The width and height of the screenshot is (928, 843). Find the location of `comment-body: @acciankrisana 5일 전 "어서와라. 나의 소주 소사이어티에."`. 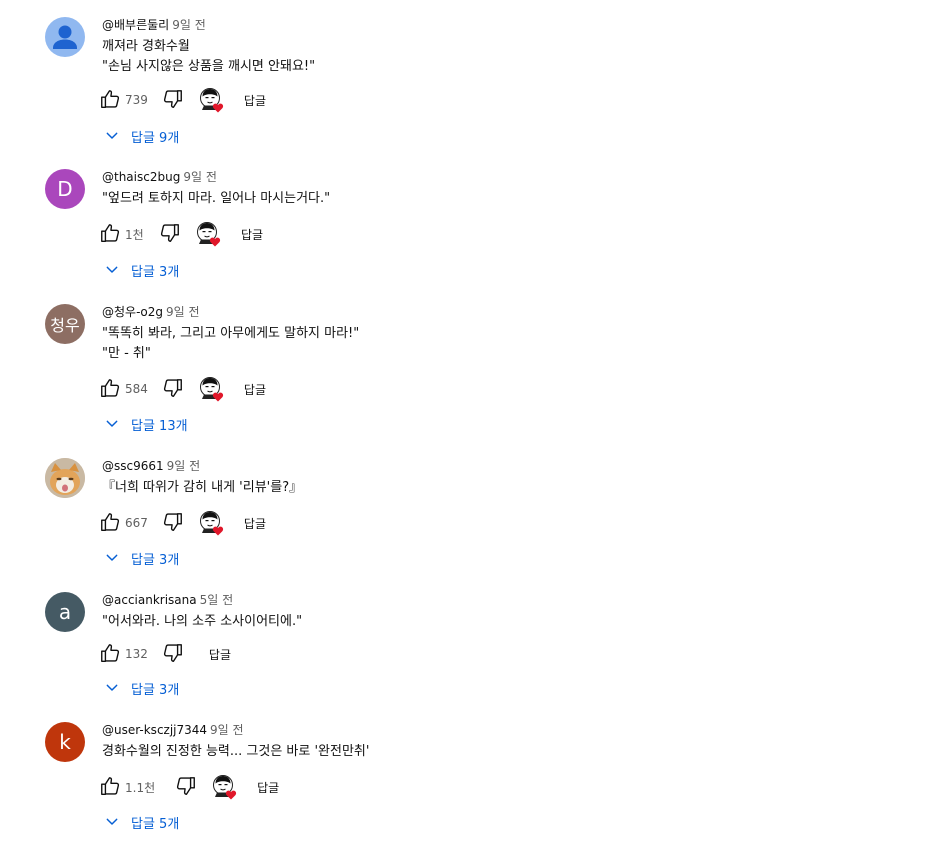

comment-body: @acciankrisana 5일 전 "어서와라. 나의 소주 소사이어티에." is located at coordinates (505, 612).